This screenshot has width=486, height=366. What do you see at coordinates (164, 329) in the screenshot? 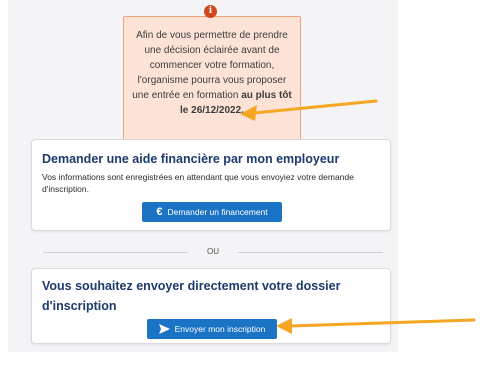
I see `send-icon` at bounding box center [164, 329].